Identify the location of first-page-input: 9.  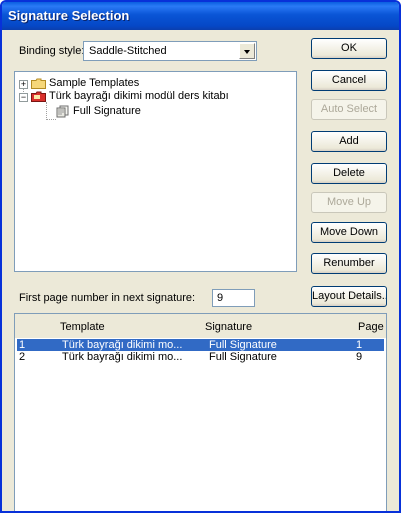
(233, 298).